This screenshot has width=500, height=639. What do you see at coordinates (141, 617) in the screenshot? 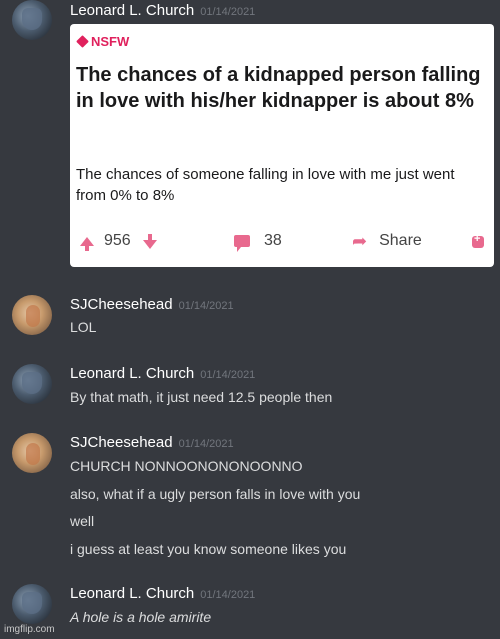
I see `message-text: A hole is a hole amirite` at bounding box center [141, 617].